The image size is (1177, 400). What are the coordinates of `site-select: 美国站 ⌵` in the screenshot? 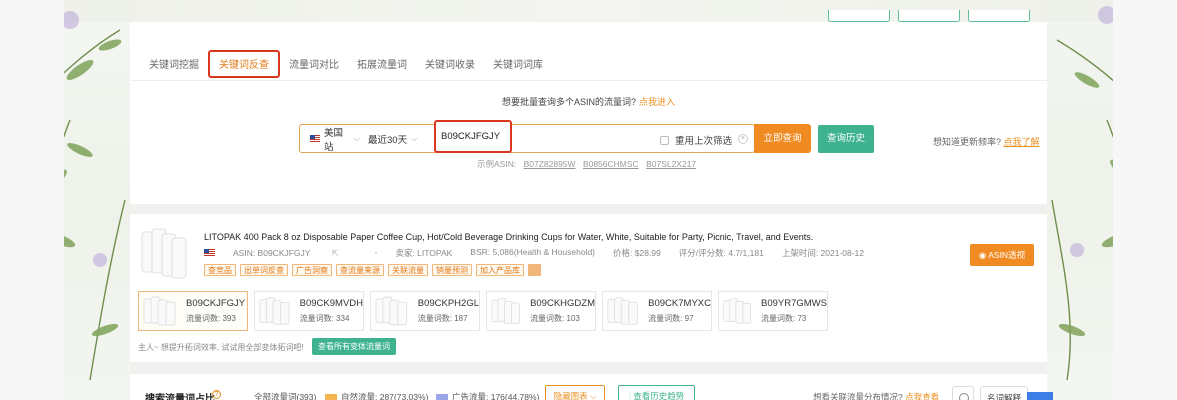 It's located at (330, 139).